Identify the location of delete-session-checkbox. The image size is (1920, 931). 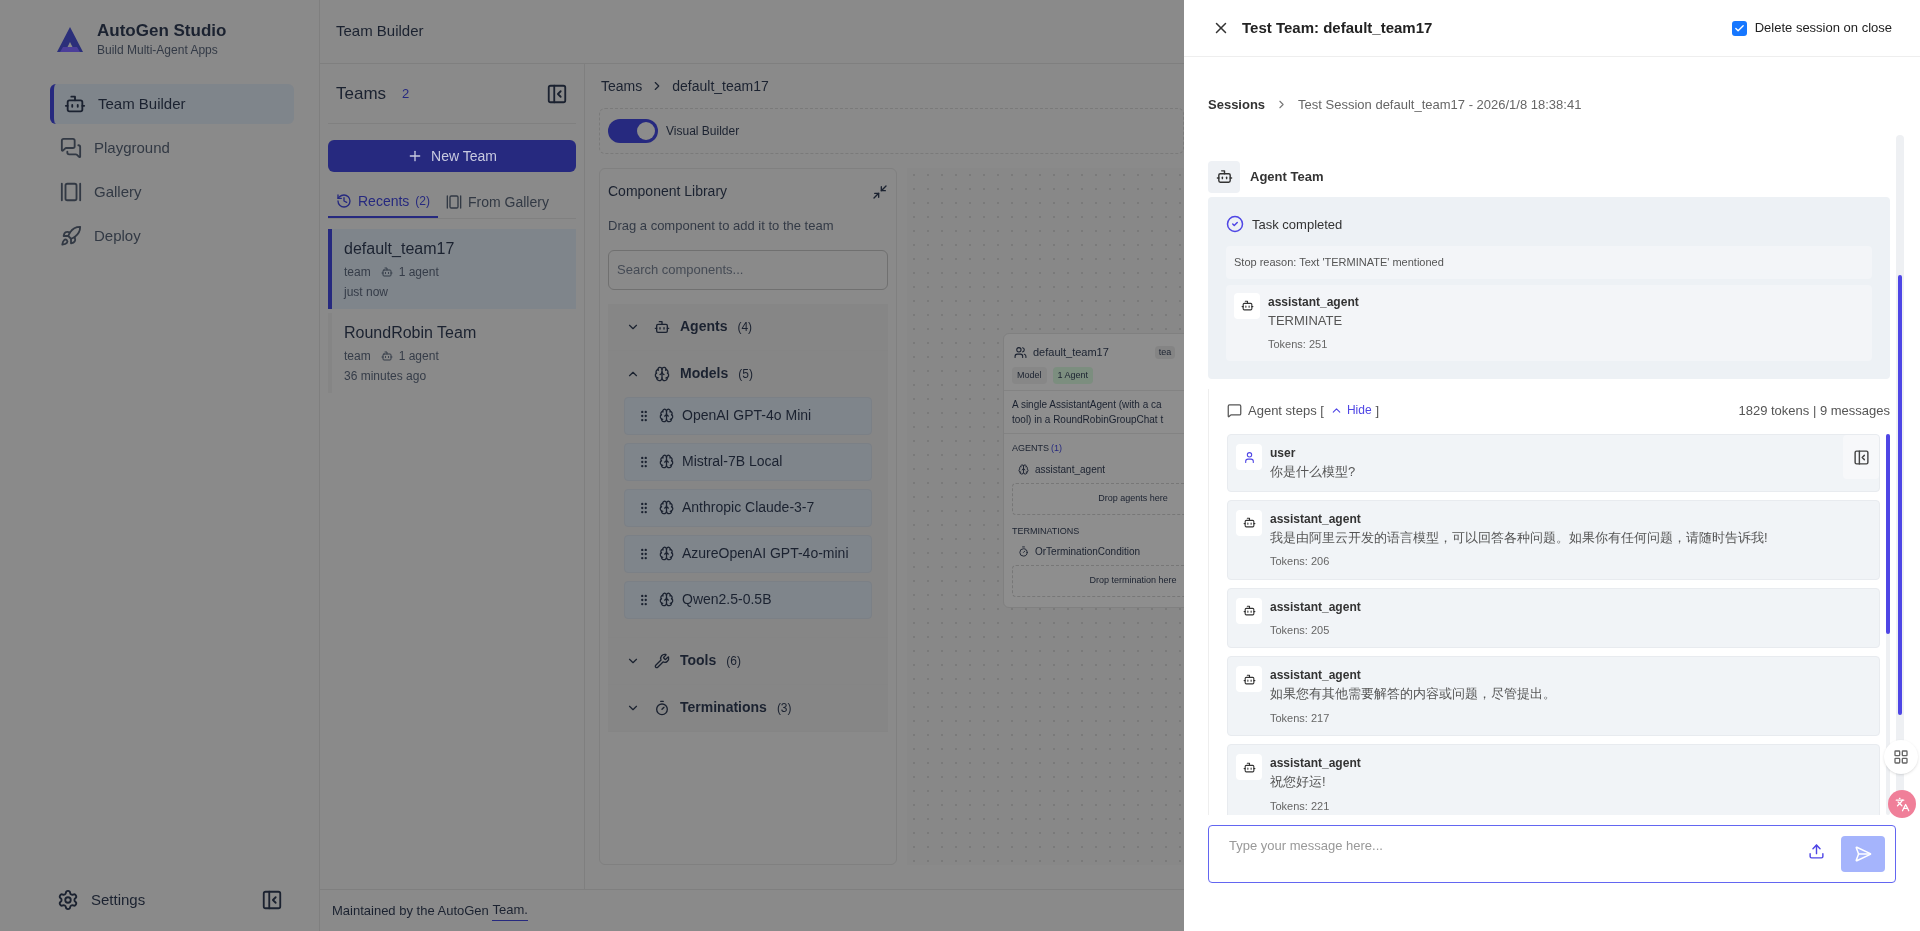
(1739, 28).